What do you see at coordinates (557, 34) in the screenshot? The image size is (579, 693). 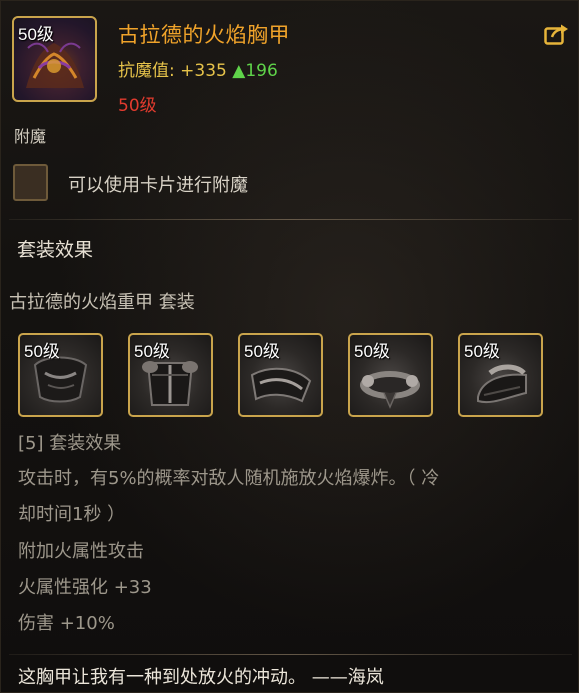 I see `share-icon` at bounding box center [557, 34].